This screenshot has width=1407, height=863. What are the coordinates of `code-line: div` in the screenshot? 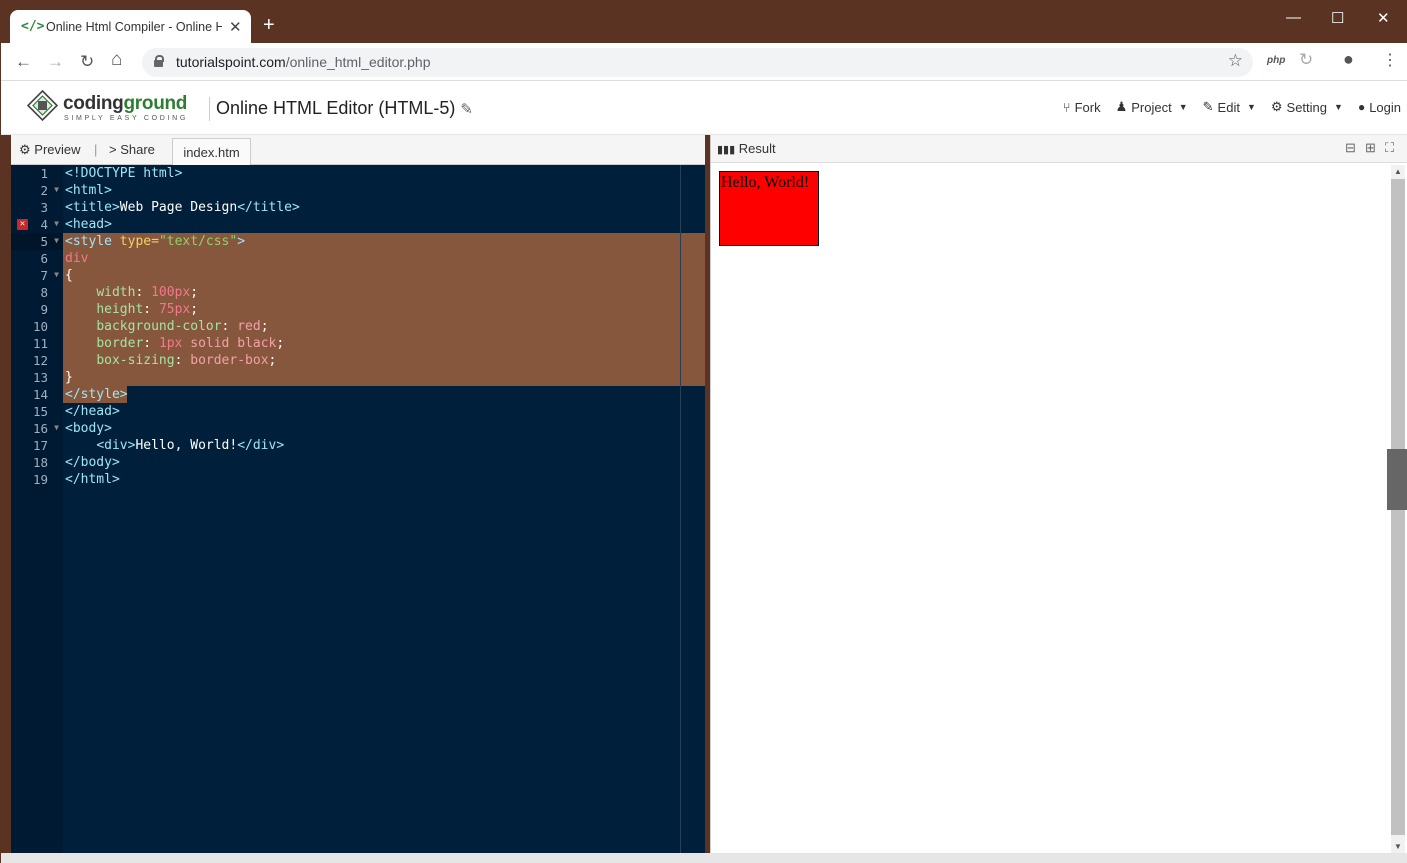 It's located at (77, 258).